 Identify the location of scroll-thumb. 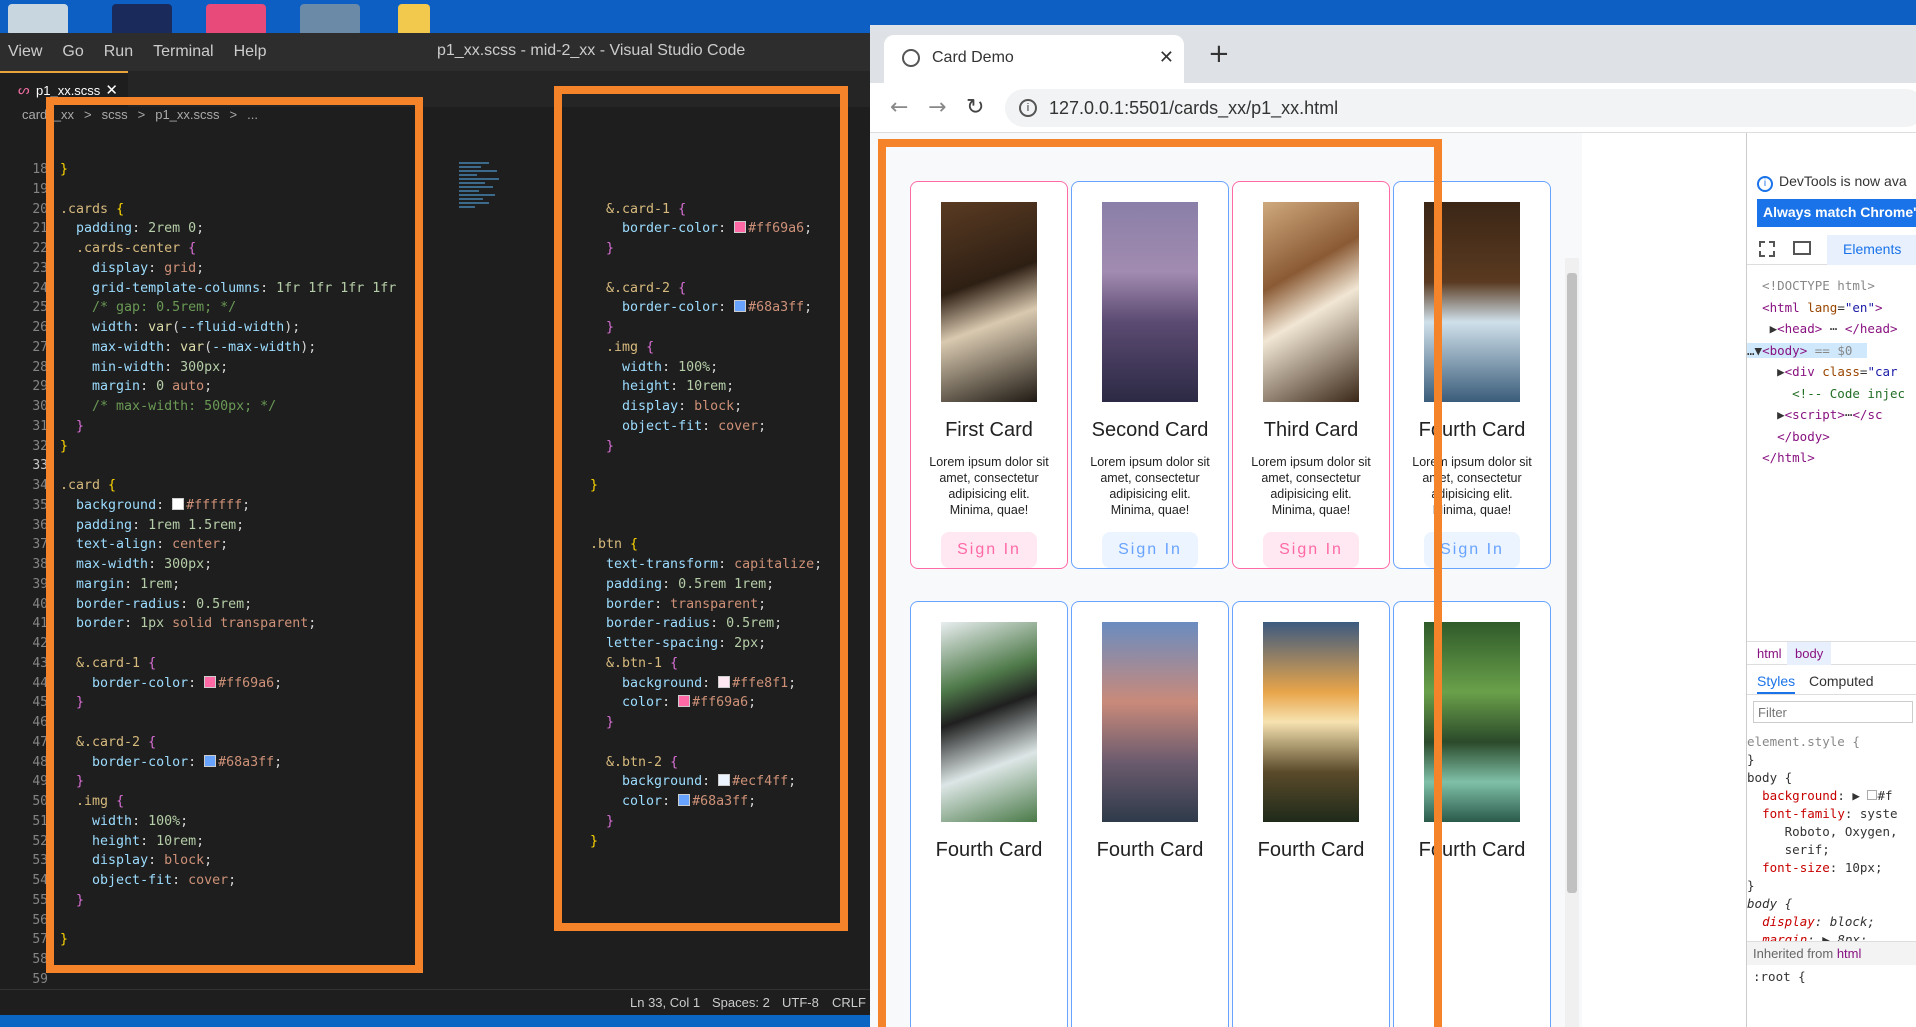
(1572, 583).